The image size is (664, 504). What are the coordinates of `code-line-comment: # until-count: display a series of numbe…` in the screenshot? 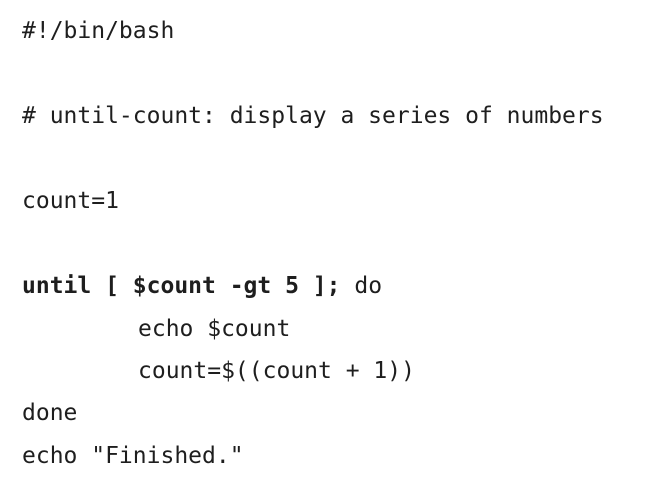 It's located at (313, 116).